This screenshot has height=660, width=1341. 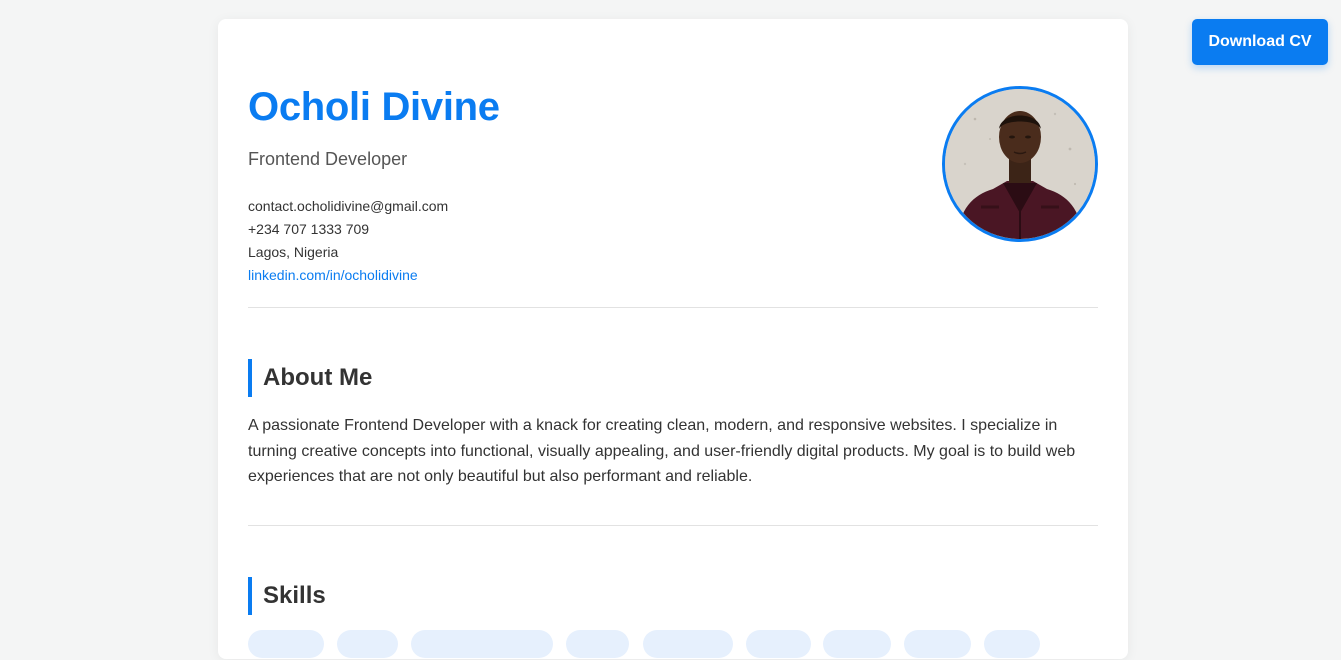 What do you see at coordinates (1260, 42) in the screenshot?
I see `download-cv-button: Download CV` at bounding box center [1260, 42].